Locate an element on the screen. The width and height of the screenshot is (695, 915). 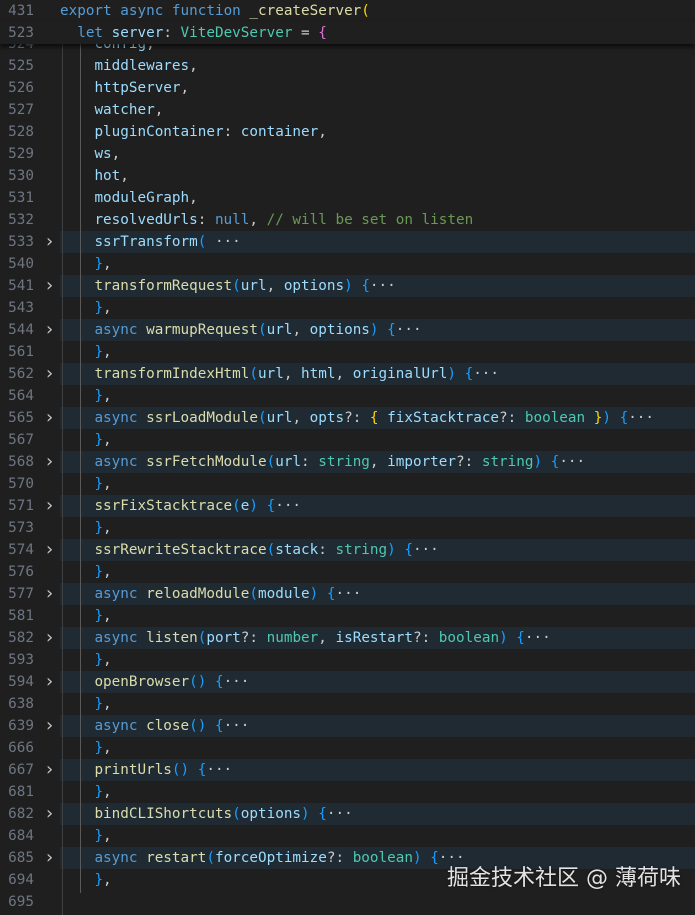
code-text: transformRequest(url, options) {··· is located at coordinates (377, 286).